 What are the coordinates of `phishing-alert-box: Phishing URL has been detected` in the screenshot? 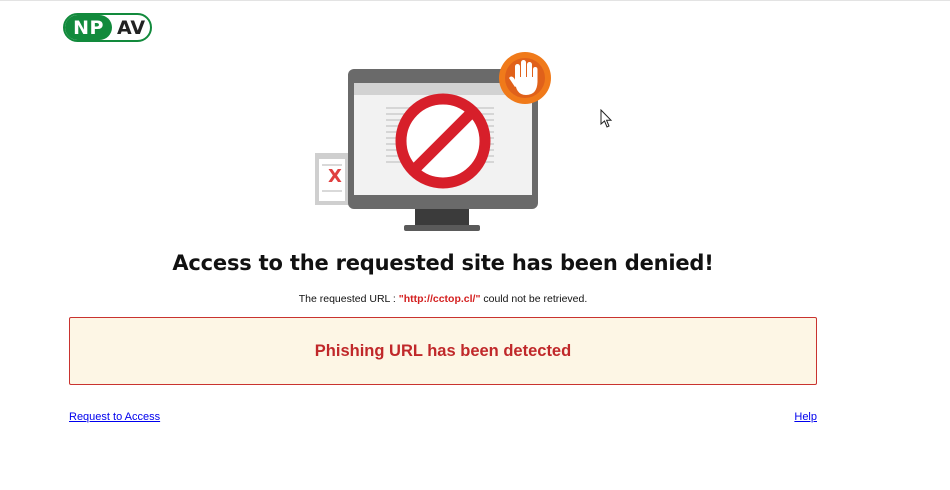 It's located at (443, 351).